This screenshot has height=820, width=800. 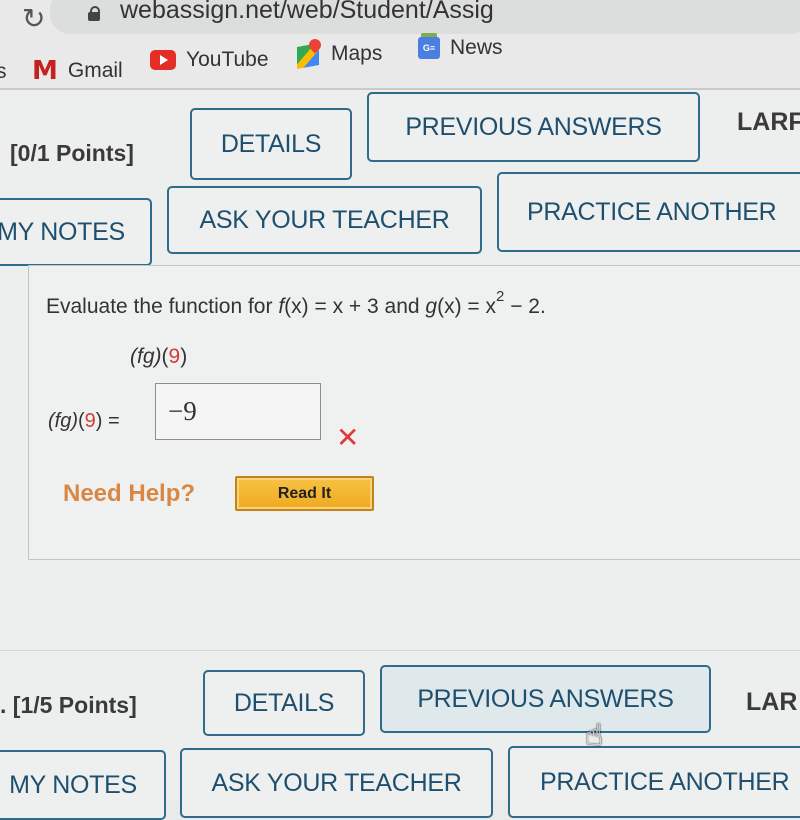 What do you see at coordinates (184, 356) in the screenshot?
I see `expression-paren: )` at bounding box center [184, 356].